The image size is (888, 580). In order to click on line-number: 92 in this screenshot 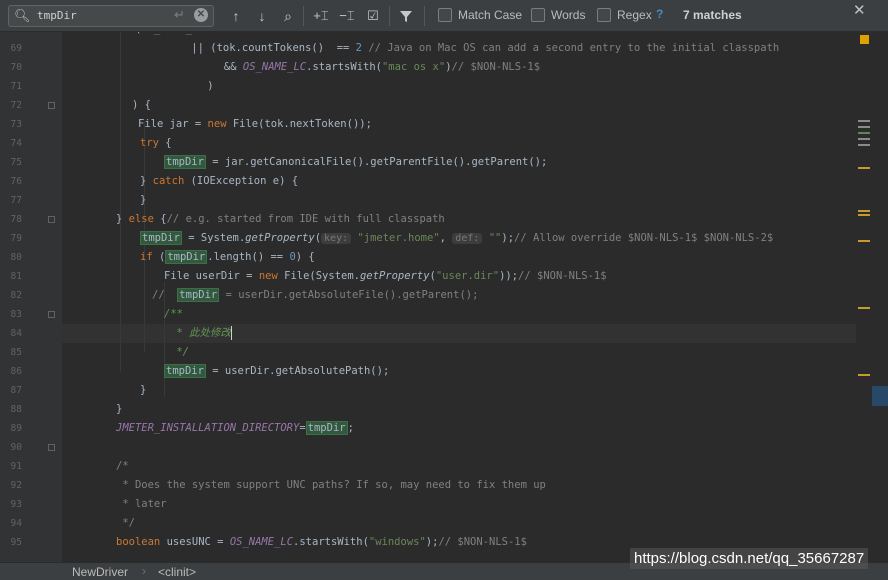, I will do `click(11, 485)`.